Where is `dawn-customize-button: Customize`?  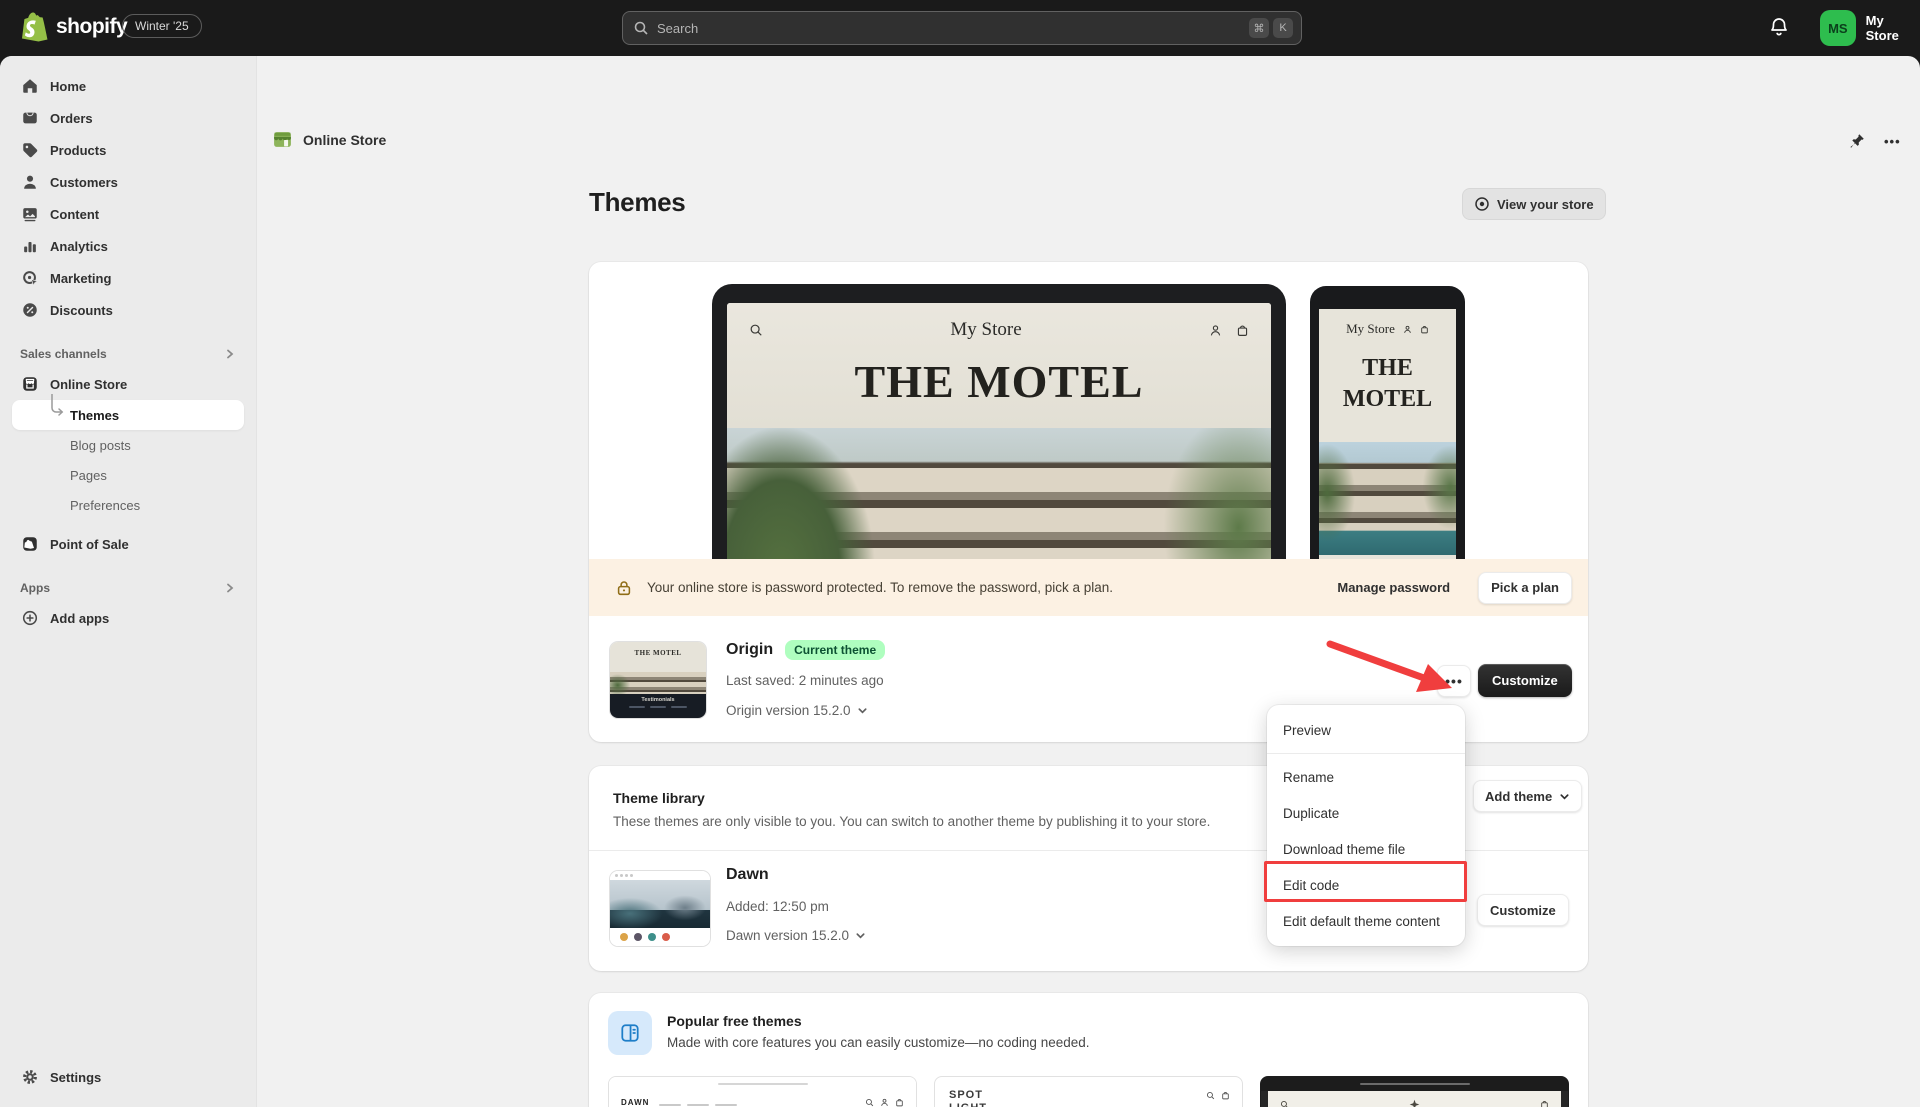 dawn-customize-button: Customize is located at coordinates (1523, 910).